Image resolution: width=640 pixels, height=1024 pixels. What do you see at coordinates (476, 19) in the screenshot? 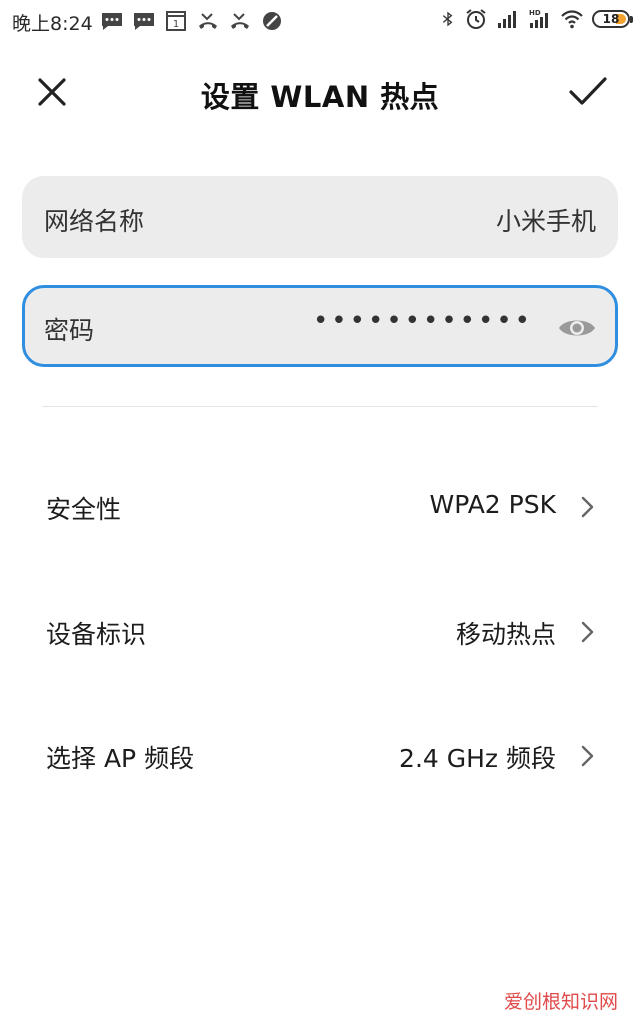
I see `alarm-icon` at bounding box center [476, 19].